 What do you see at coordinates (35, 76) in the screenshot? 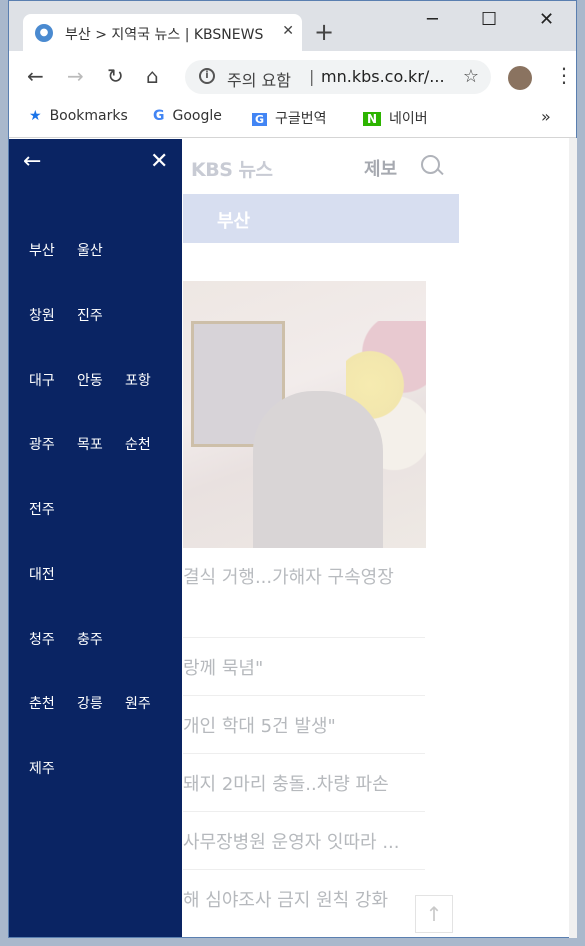
I see `back-button: ←` at bounding box center [35, 76].